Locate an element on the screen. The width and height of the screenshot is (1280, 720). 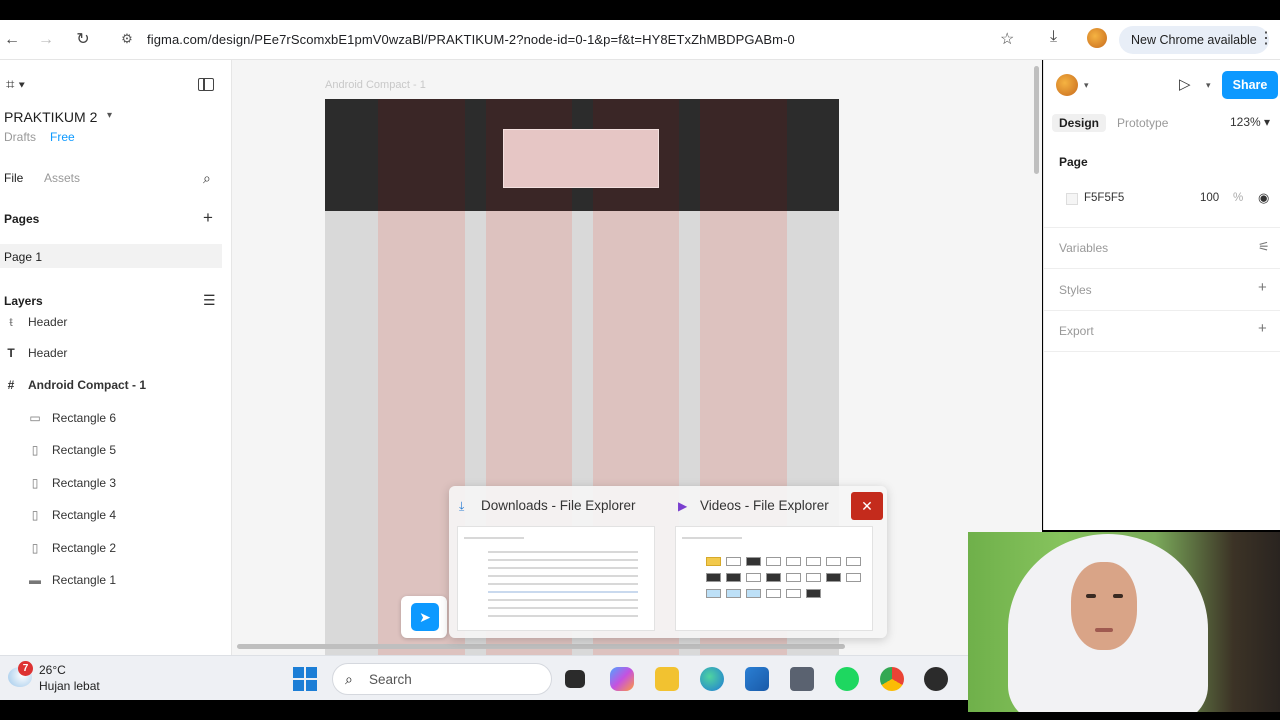
pages-heading: Pages is located at coordinates (22, 219).